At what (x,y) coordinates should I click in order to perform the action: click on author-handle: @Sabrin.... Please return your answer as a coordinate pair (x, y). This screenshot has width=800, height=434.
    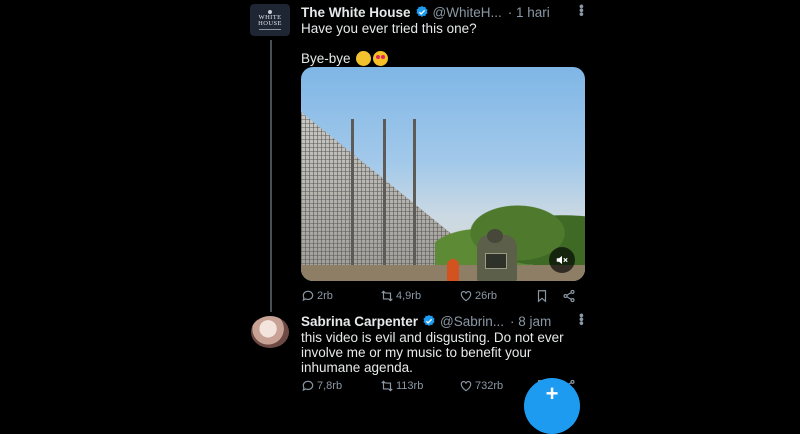
    Looking at the image, I should click on (472, 321).